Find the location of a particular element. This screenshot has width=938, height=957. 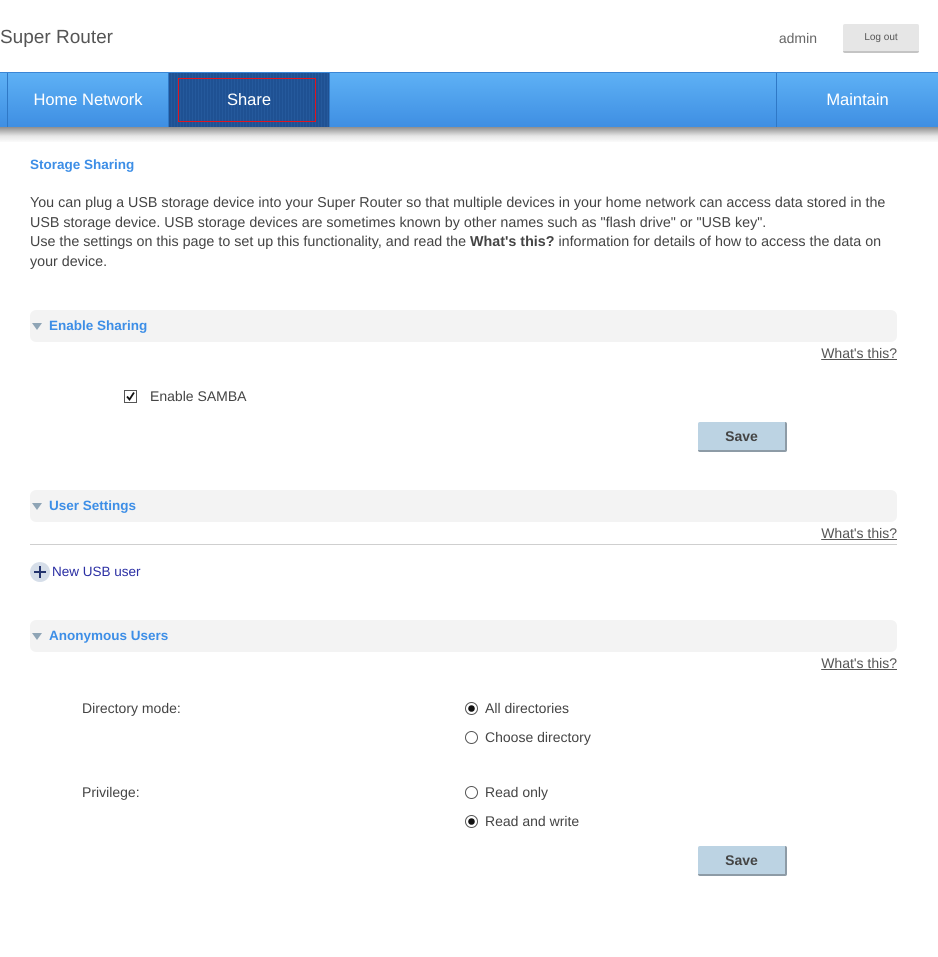

radio-label: Read and write is located at coordinates (532, 821).